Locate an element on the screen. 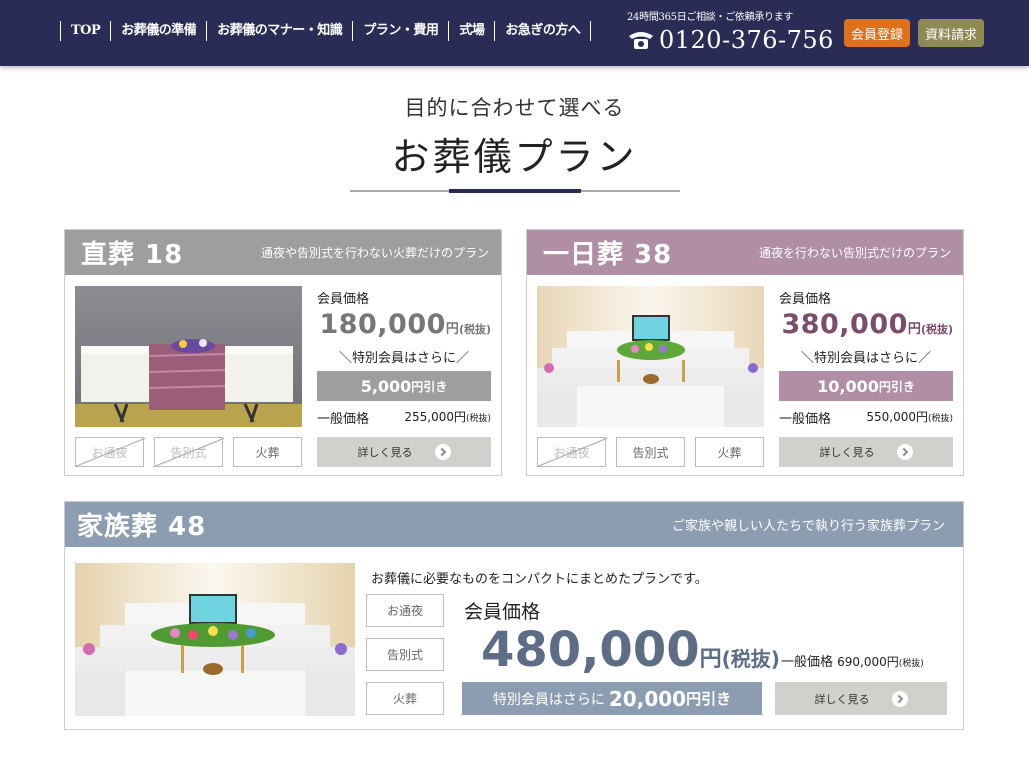 This screenshot has width=1029, height=760. nav-top: TOP is located at coordinates (85, 31).